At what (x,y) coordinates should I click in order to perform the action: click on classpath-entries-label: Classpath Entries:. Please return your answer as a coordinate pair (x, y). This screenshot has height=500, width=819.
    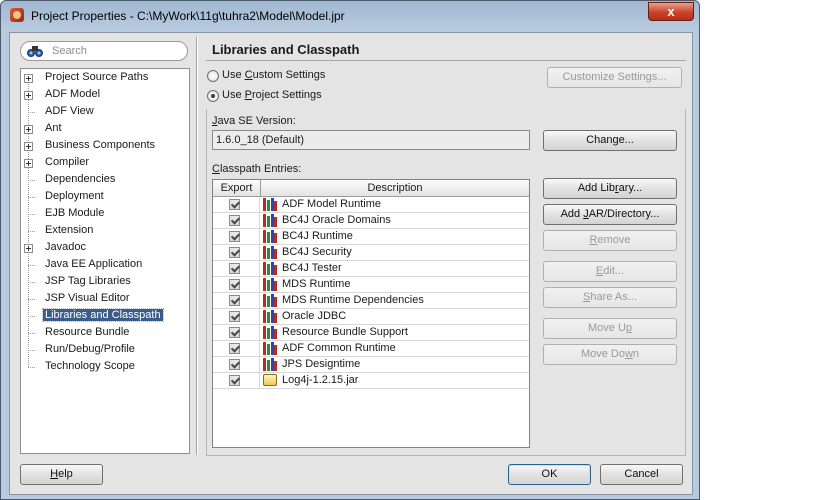
    Looking at the image, I should click on (257, 169).